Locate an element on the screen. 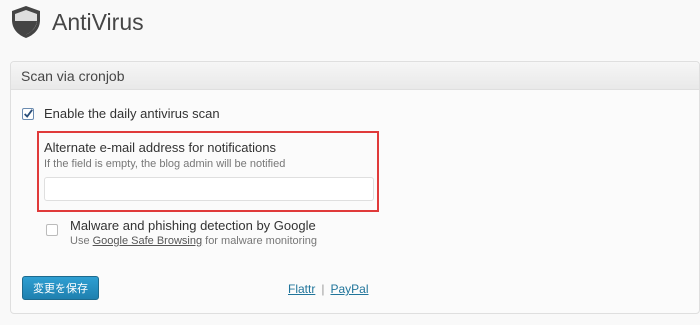  google-safe-browsing-link: Google Safe Browsing is located at coordinates (147, 241).